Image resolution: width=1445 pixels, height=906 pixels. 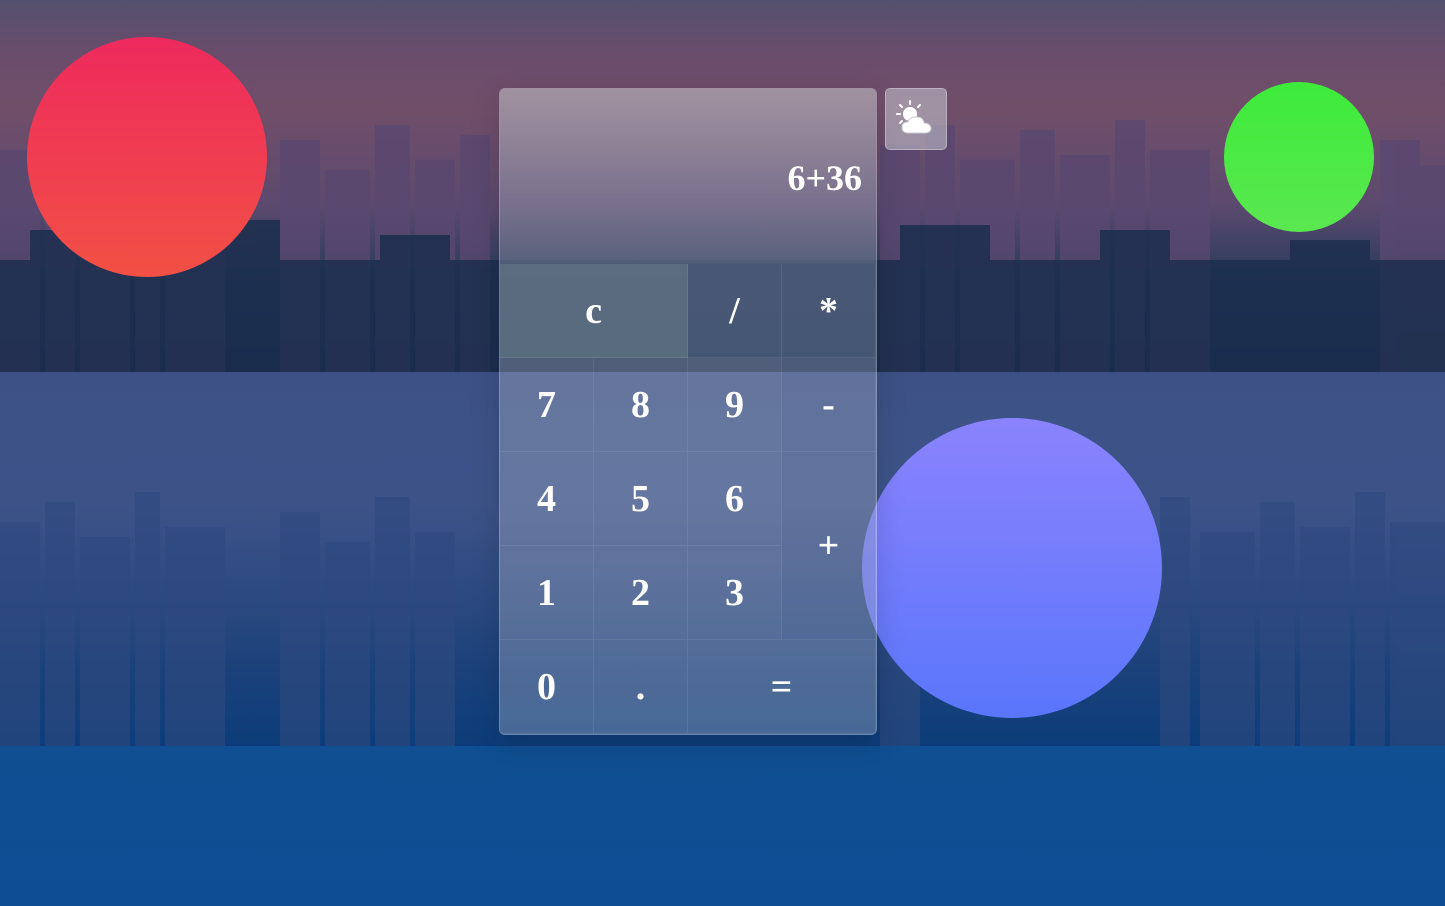 I want to click on weather-button, so click(x=916, y=119).